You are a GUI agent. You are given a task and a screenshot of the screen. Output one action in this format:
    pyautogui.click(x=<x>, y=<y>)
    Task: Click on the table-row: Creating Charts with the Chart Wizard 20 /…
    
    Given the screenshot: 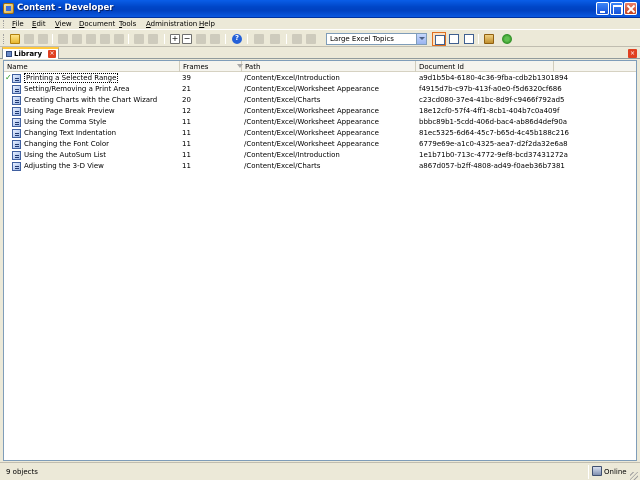 What is the action you would take?
    pyautogui.click(x=320, y=100)
    